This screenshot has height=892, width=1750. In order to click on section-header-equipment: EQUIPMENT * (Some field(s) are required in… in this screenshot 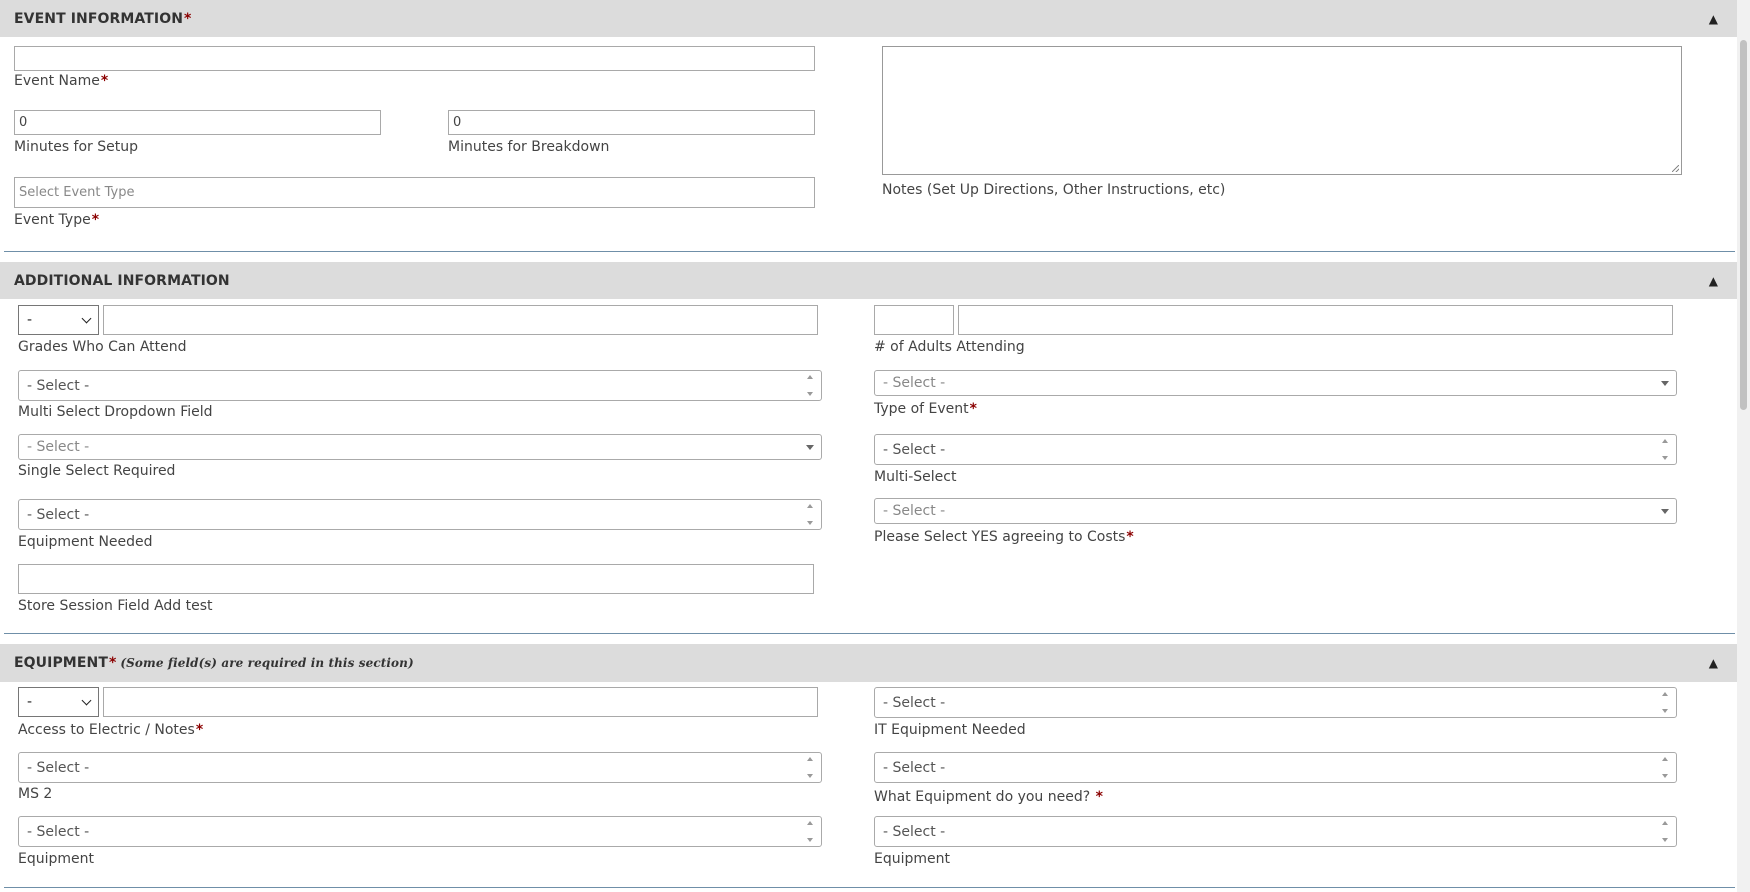, I will do `click(868, 663)`.